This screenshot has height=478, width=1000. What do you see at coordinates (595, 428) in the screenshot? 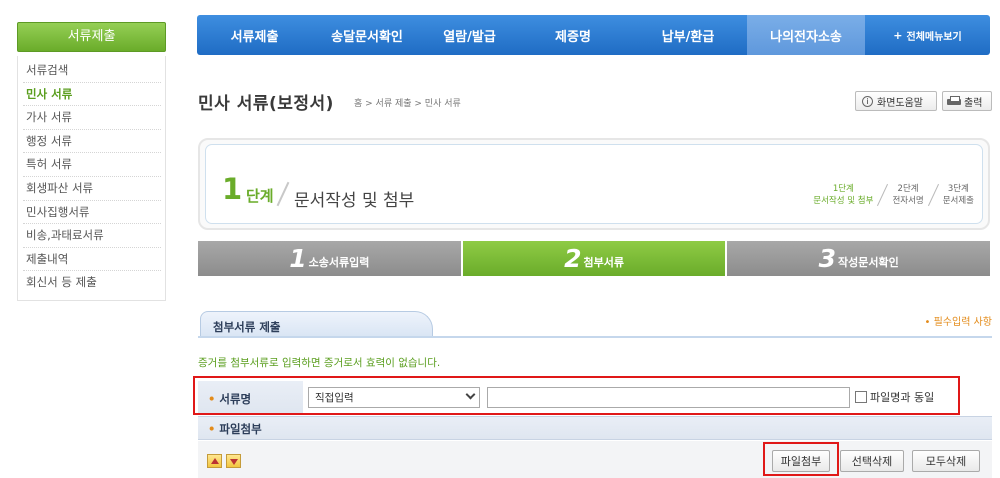
I see `file-attach-row: • 파일첨부` at bounding box center [595, 428].